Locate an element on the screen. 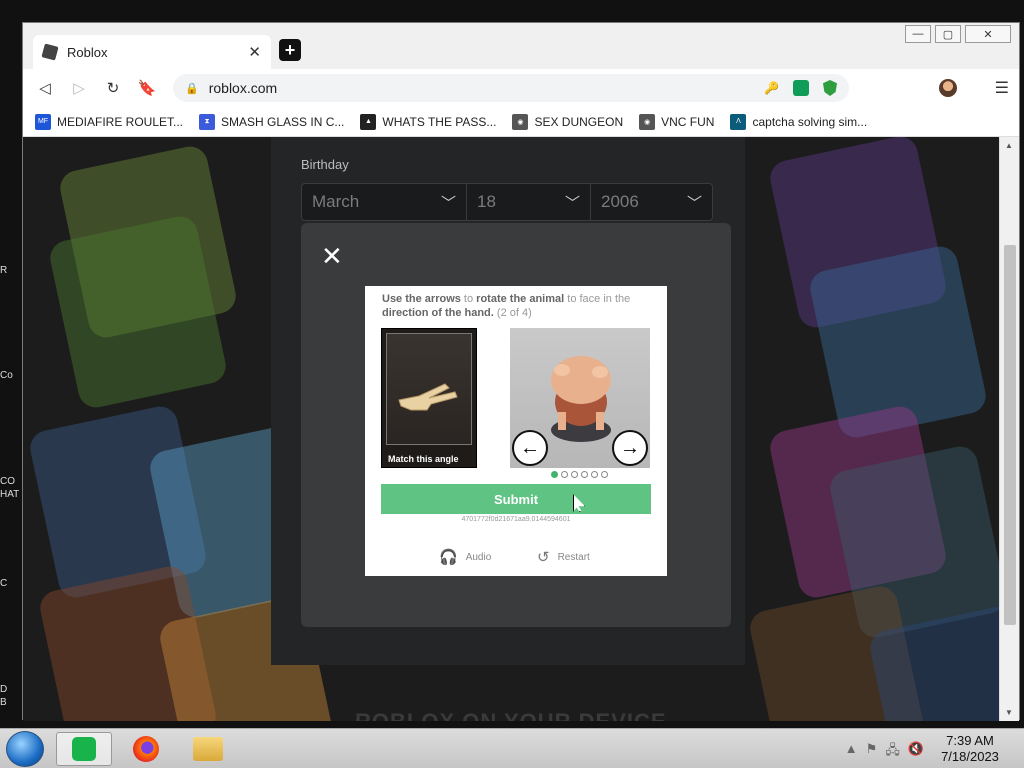 This screenshot has height=768, width=1024. volume-icon: 🔇 is located at coordinates (916, 752).